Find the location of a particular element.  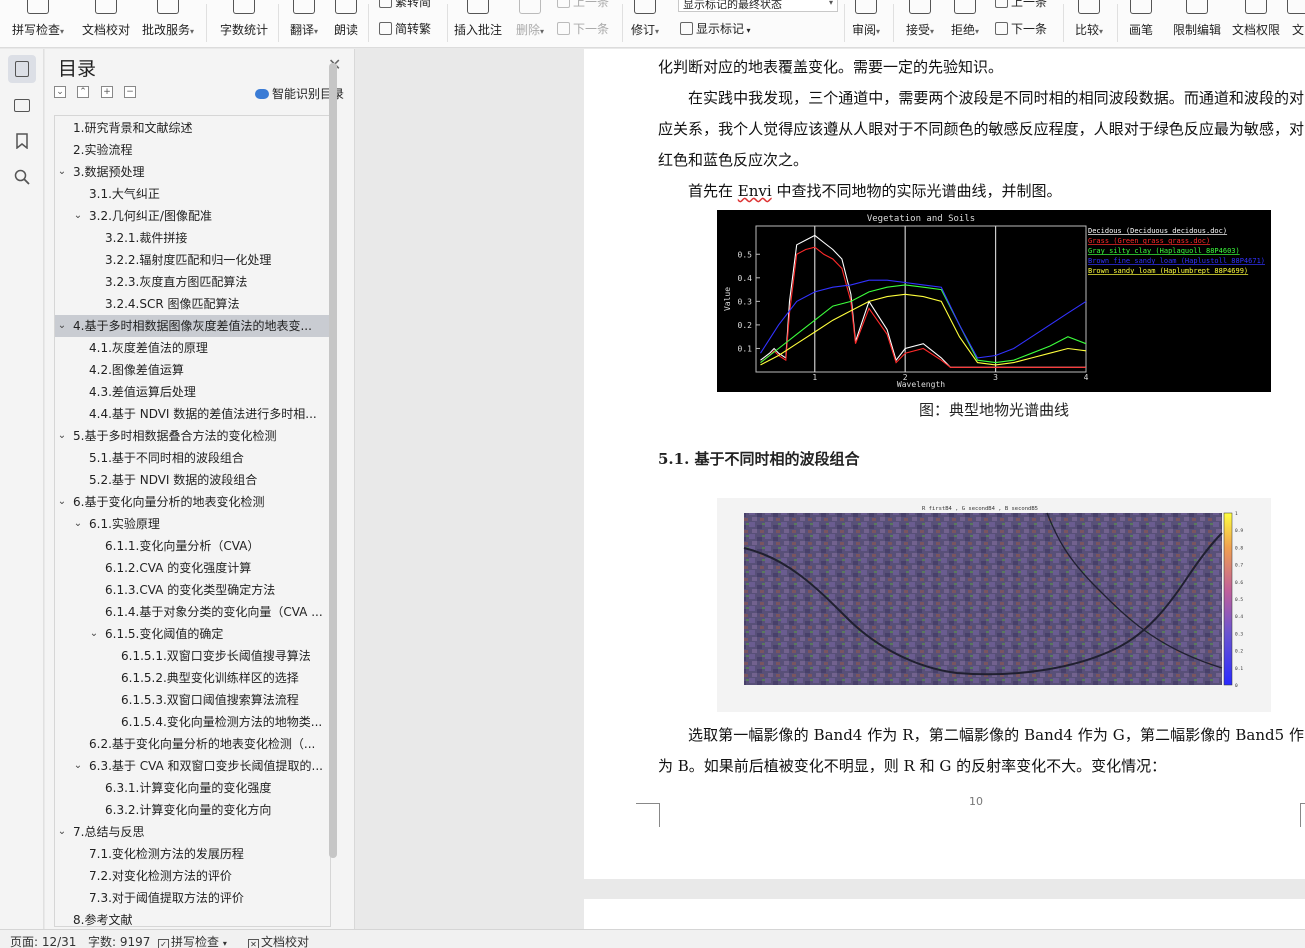

add-heading-icon: + is located at coordinates (107, 92).